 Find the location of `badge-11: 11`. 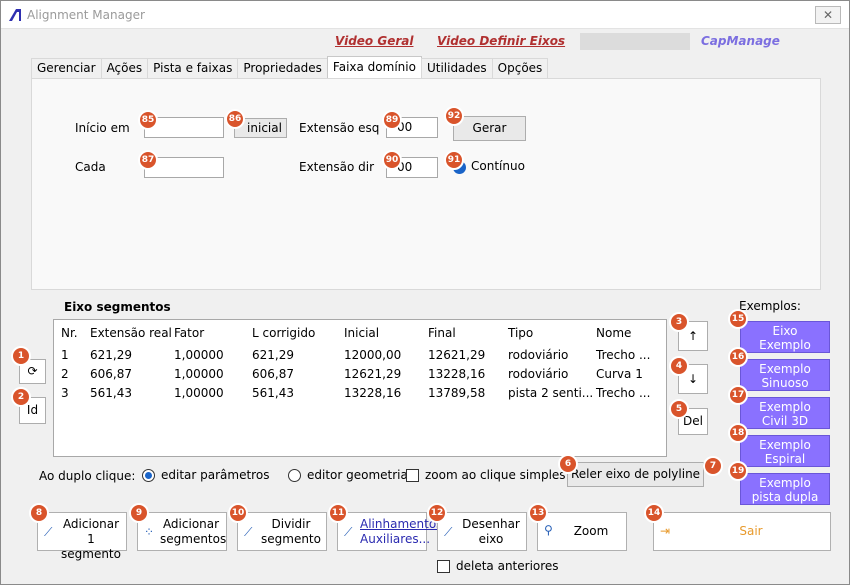

badge-11: 11 is located at coordinates (338, 513).